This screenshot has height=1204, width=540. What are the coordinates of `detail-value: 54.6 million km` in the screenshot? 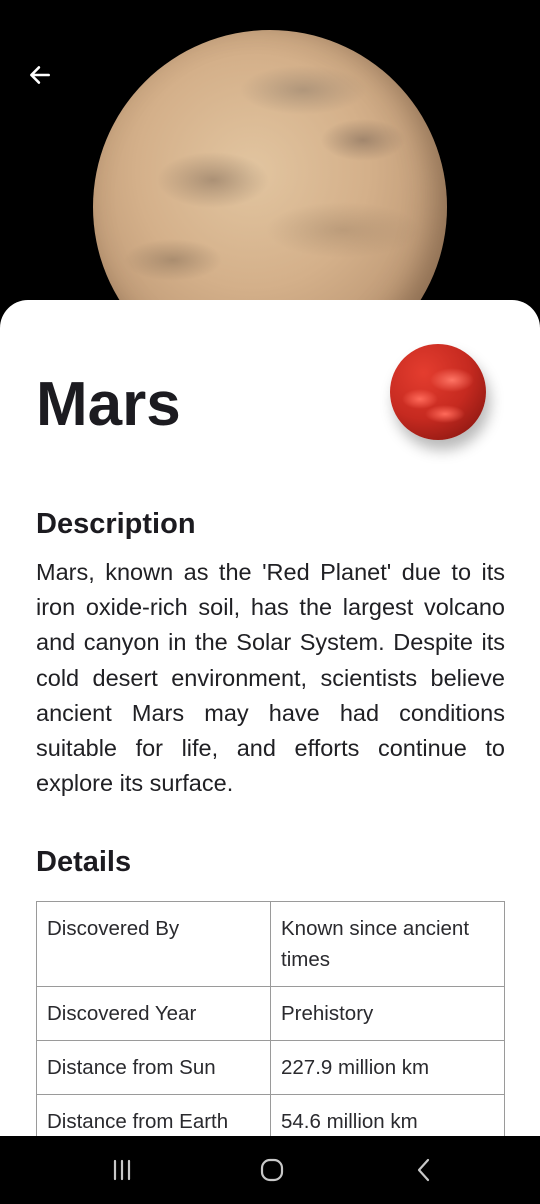 It's located at (387, 1115).